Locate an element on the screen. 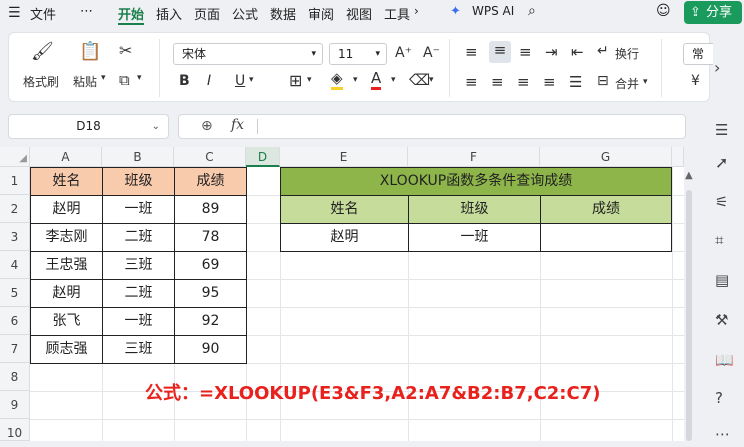 The image size is (744, 447). cell-f2: 班级 is located at coordinates (474, 209).